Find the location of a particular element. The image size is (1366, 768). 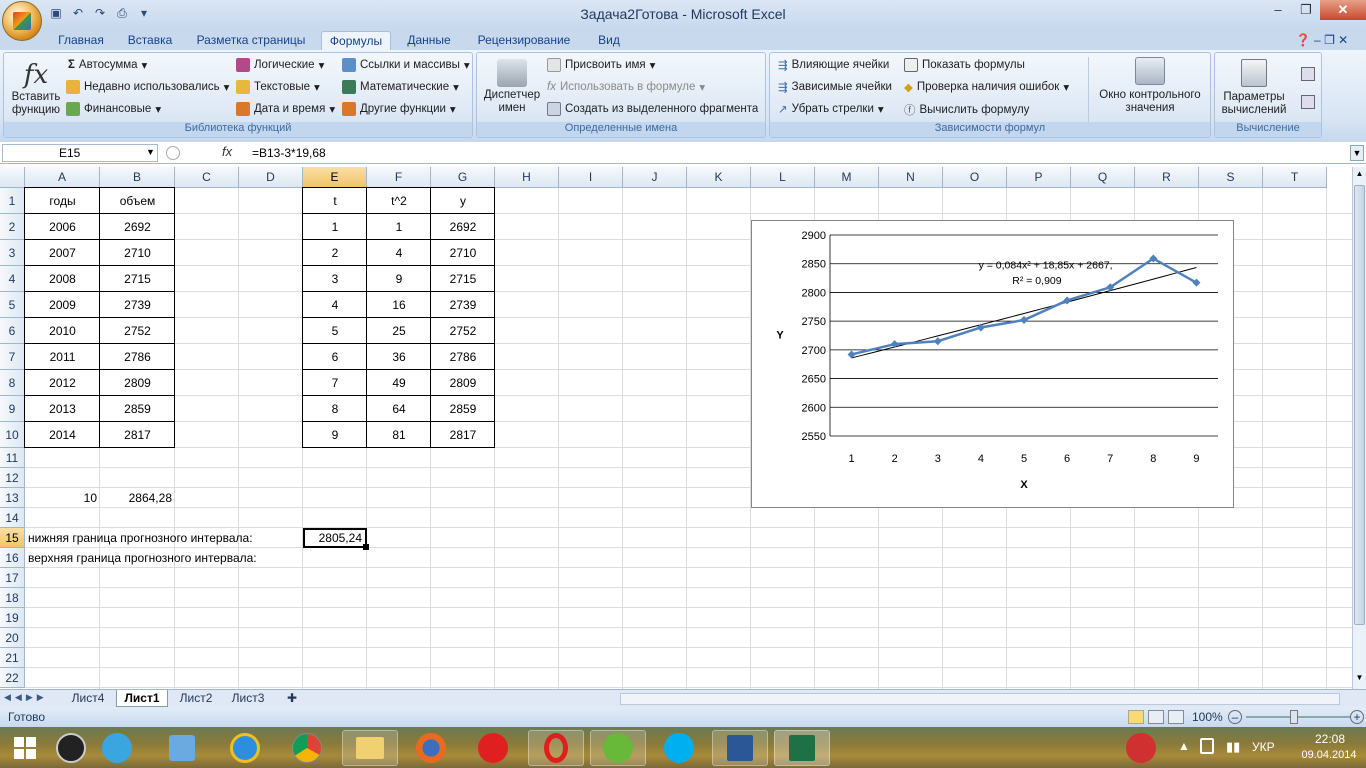

cell-t: 4 is located at coordinates (335, 305).